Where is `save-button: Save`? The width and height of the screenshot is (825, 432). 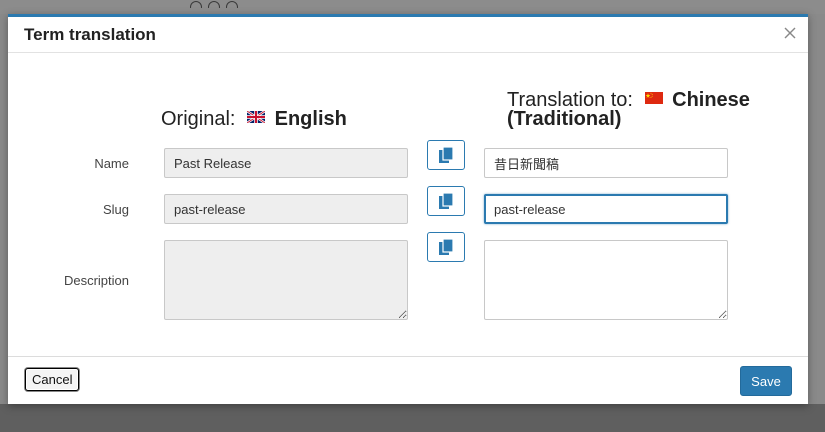 save-button: Save is located at coordinates (766, 381).